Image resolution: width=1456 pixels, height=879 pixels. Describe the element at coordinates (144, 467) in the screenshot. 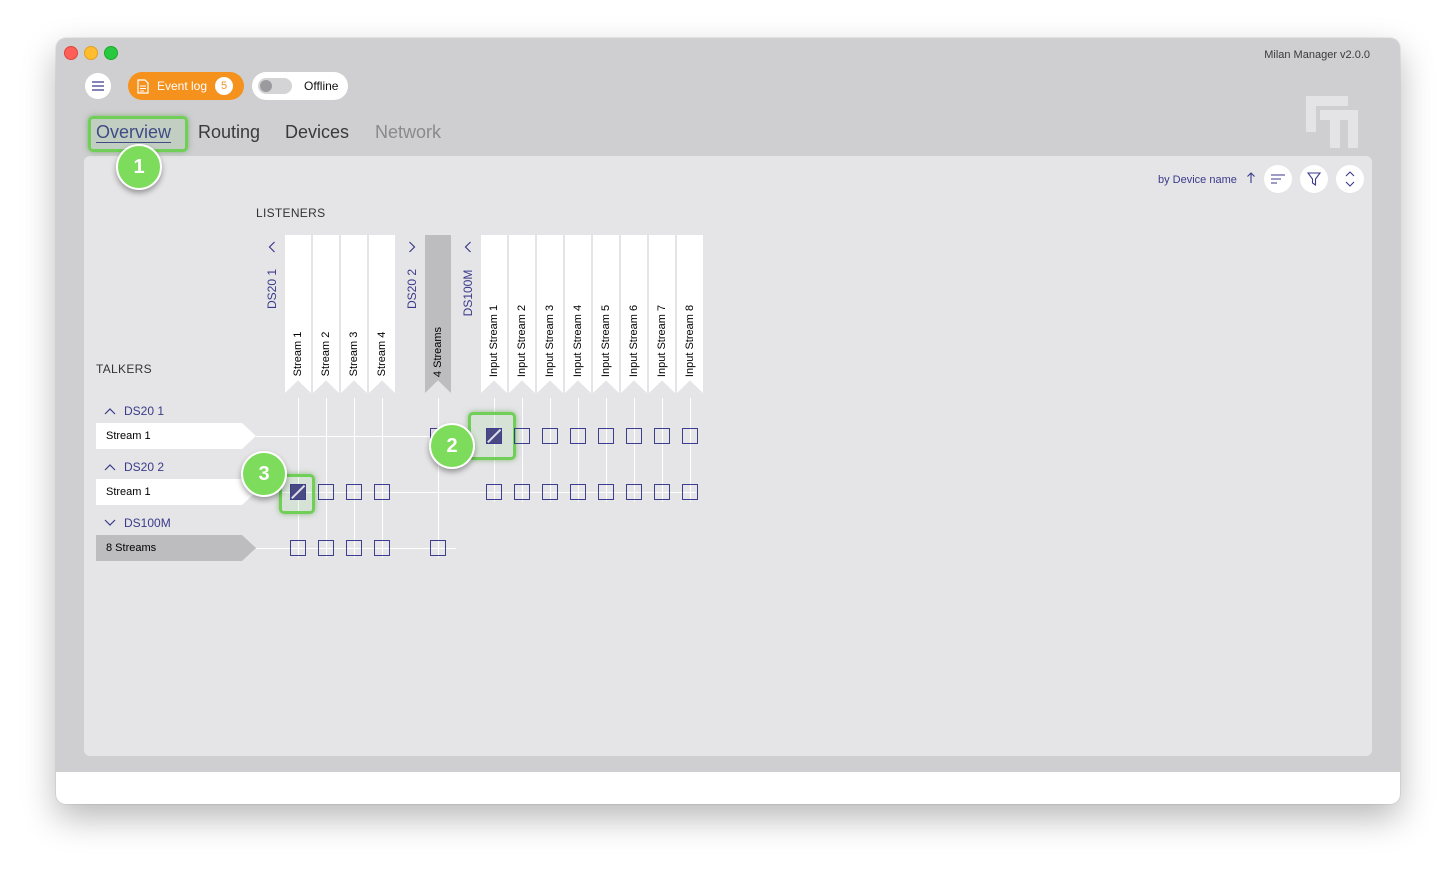

I see `talker-device-label: DS20 2` at that location.